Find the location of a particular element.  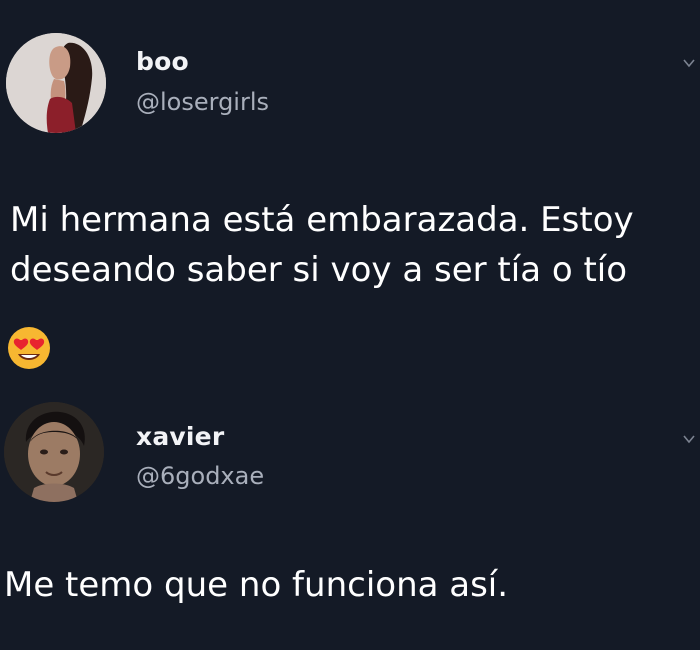

avatar-boo is located at coordinates (56, 83).